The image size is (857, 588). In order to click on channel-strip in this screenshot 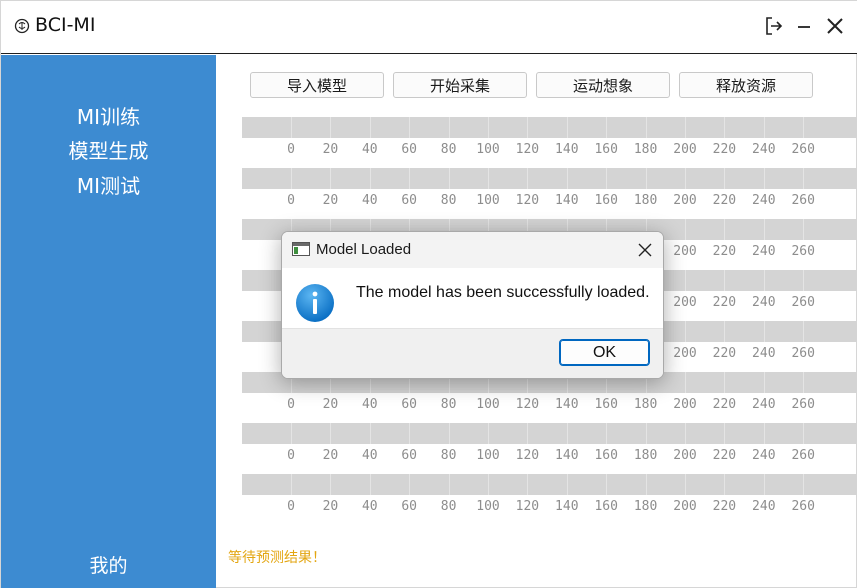, I will do `click(549, 484)`.